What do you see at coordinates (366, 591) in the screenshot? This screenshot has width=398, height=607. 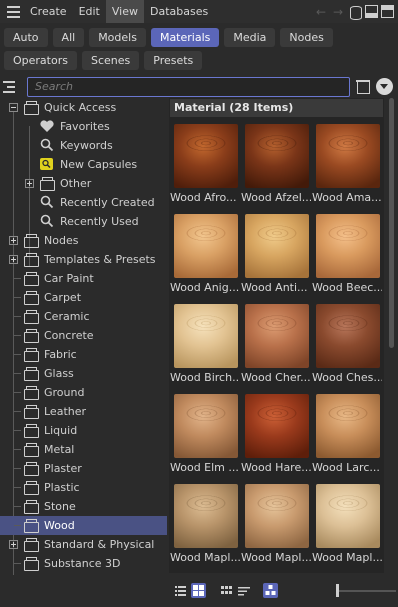 I see `zoom-slider-track` at bounding box center [366, 591].